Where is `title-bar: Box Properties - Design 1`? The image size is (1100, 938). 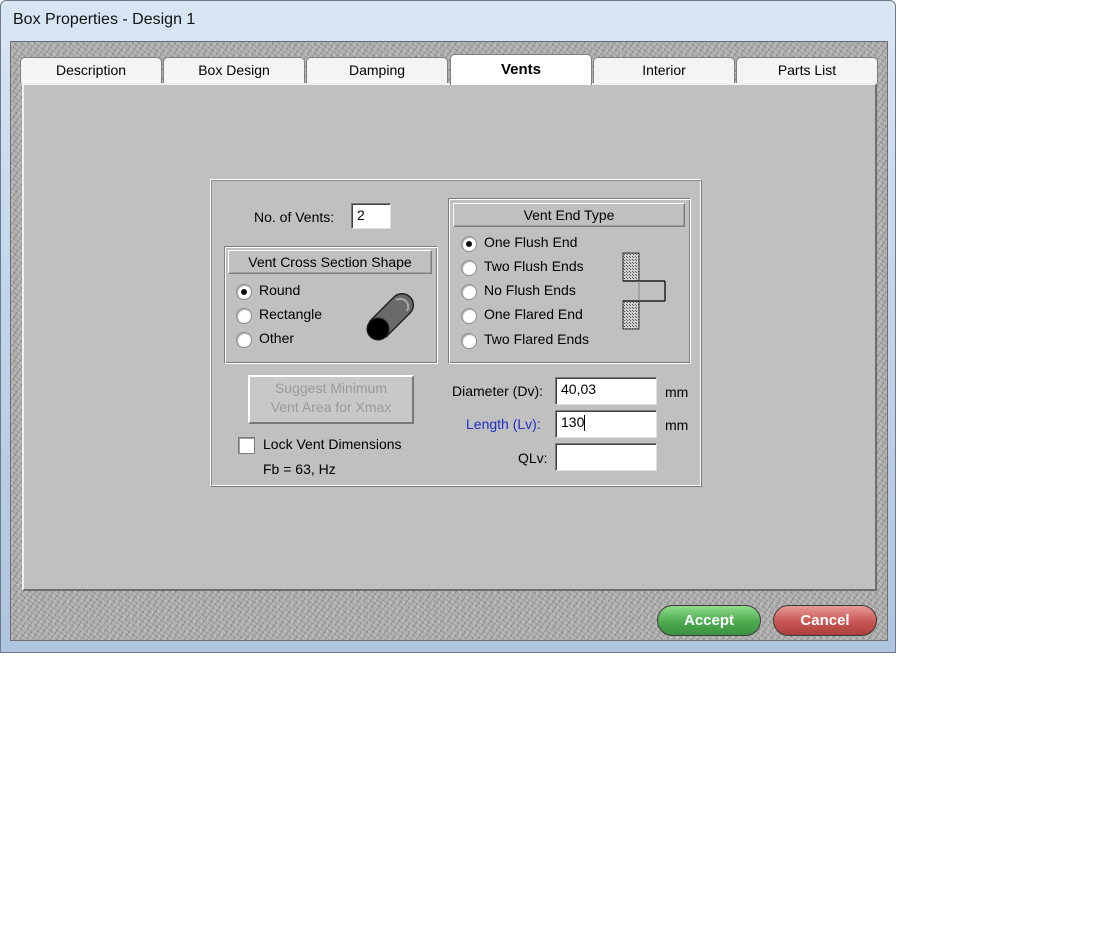
title-bar: Box Properties - Design 1 is located at coordinates (448, 21).